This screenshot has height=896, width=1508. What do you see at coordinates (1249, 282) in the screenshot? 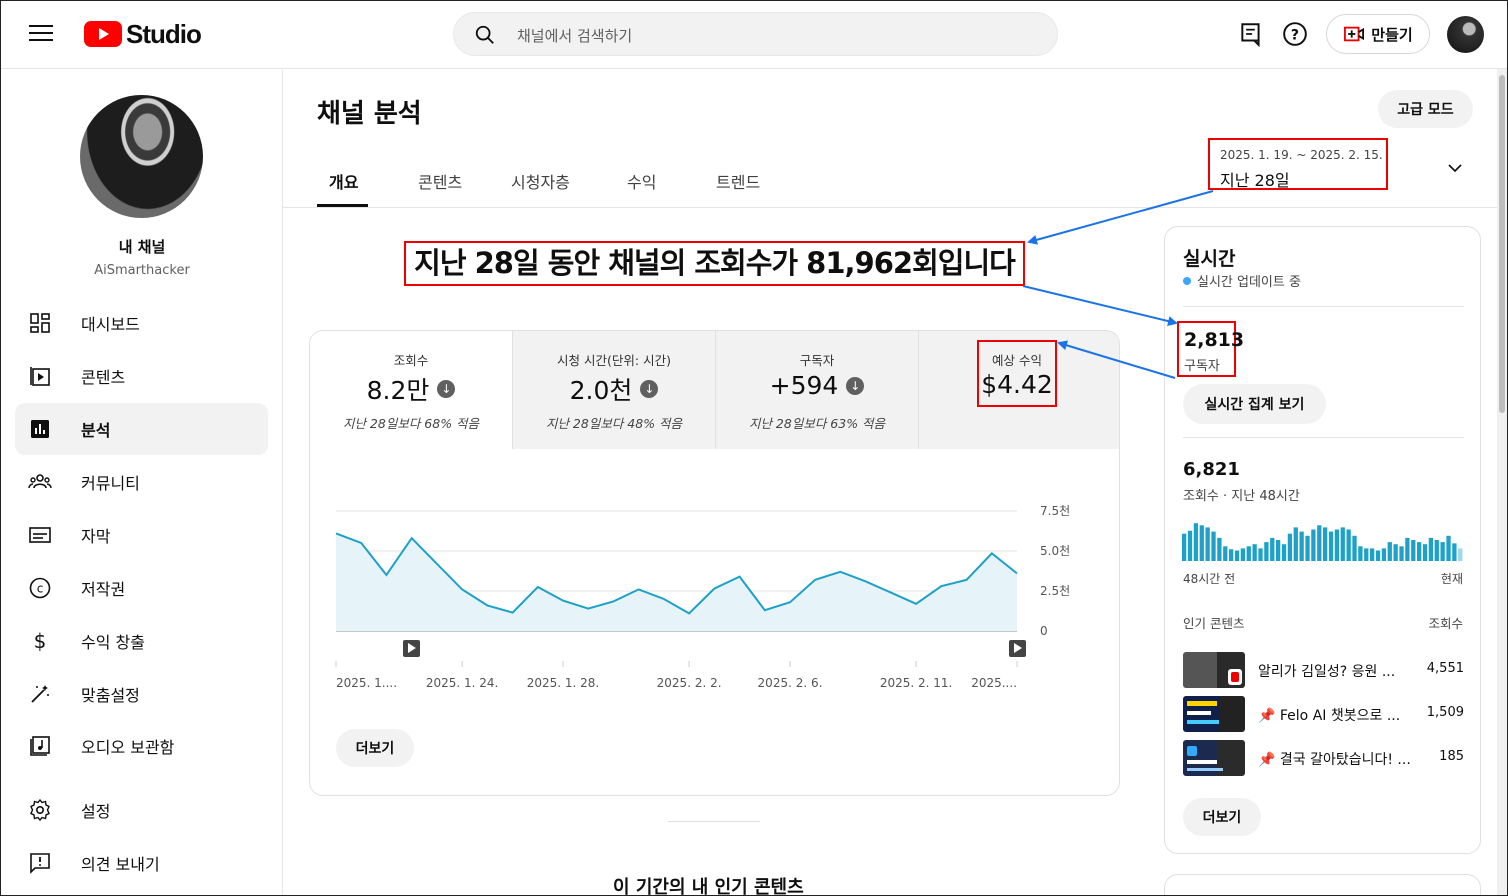
I see `live-label: 실시간 업데이트 중` at bounding box center [1249, 282].